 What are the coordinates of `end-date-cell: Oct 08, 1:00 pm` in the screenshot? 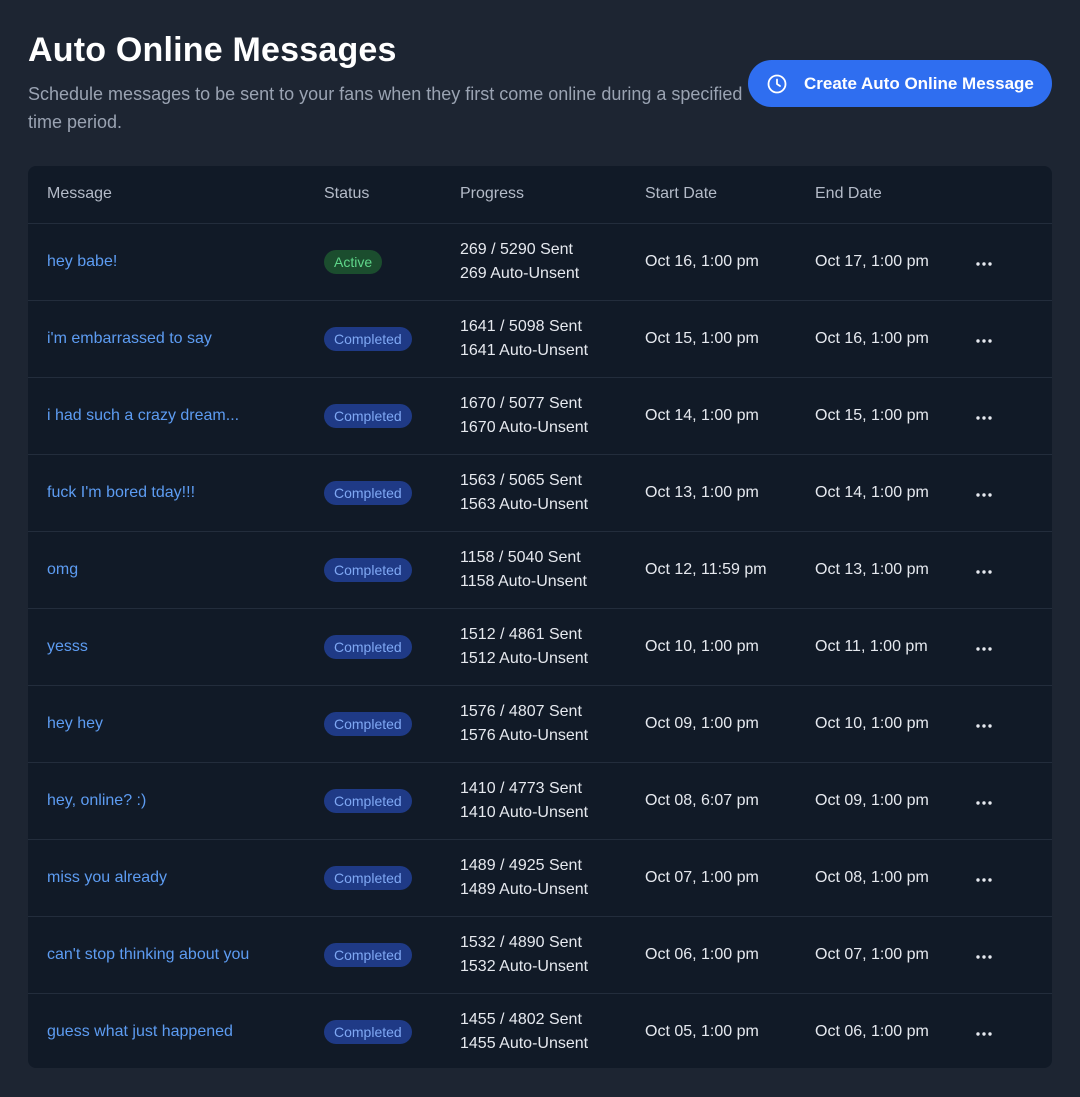 It's located at (872, 877).